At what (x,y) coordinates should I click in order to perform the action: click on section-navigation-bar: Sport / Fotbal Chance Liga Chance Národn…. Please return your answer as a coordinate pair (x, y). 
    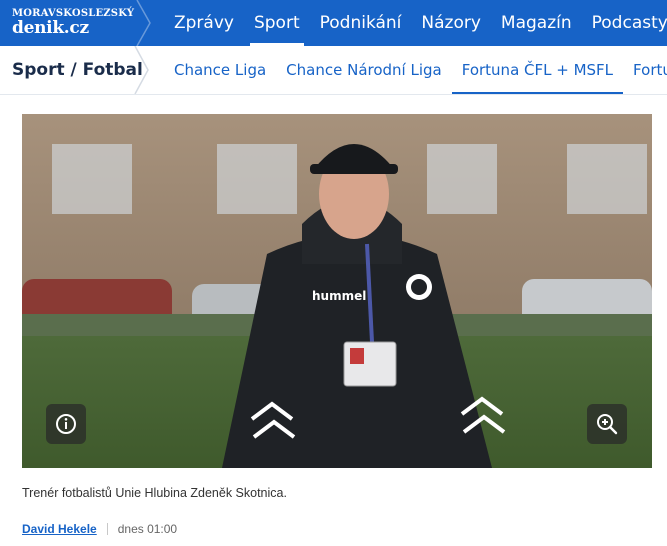
    Looking at the image, I should click on (333, 70).